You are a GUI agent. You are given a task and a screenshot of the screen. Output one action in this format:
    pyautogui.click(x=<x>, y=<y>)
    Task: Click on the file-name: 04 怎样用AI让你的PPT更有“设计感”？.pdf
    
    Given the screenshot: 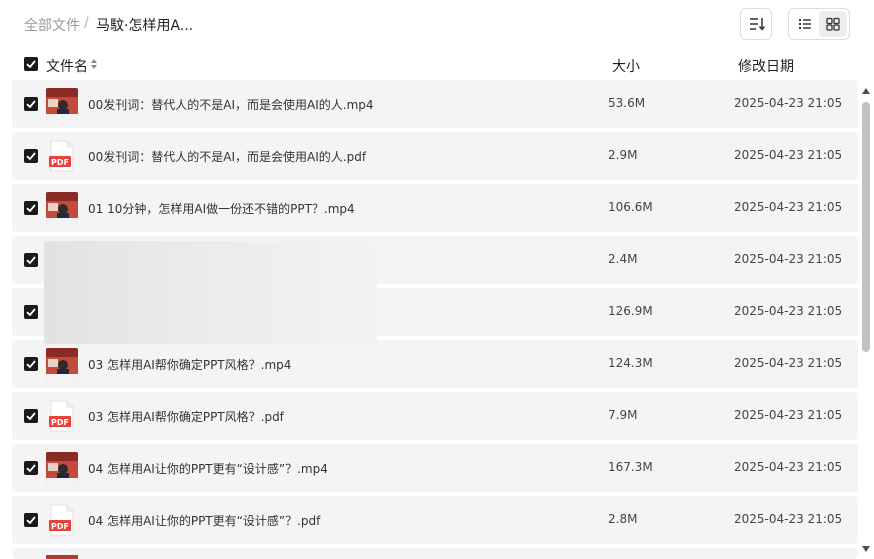 What is the action you would take?
    pyautogui.click(x=204, y=520)
    